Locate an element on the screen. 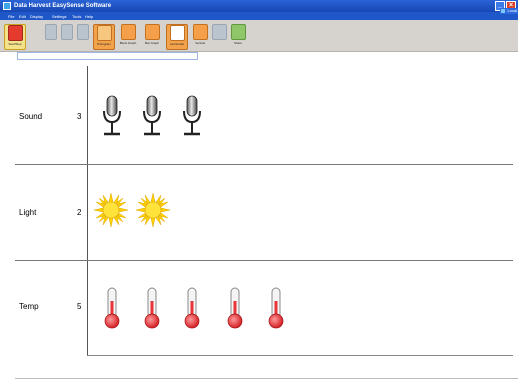  share-button: Share is located at coordinates (238, 37).